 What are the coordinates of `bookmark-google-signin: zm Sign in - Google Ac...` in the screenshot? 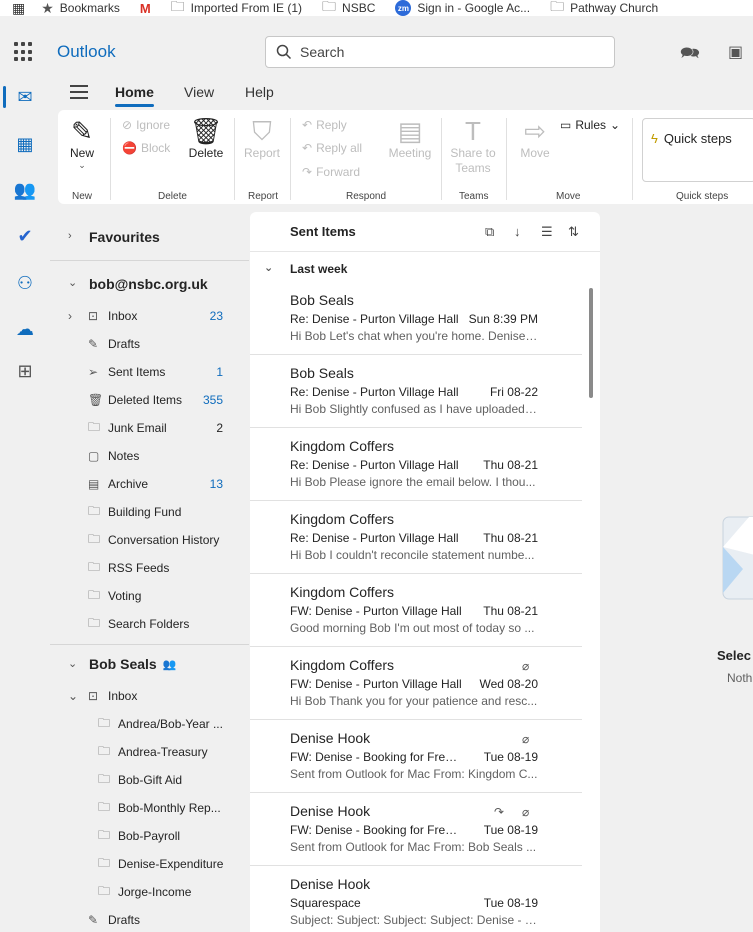 It's located at (462, 8).